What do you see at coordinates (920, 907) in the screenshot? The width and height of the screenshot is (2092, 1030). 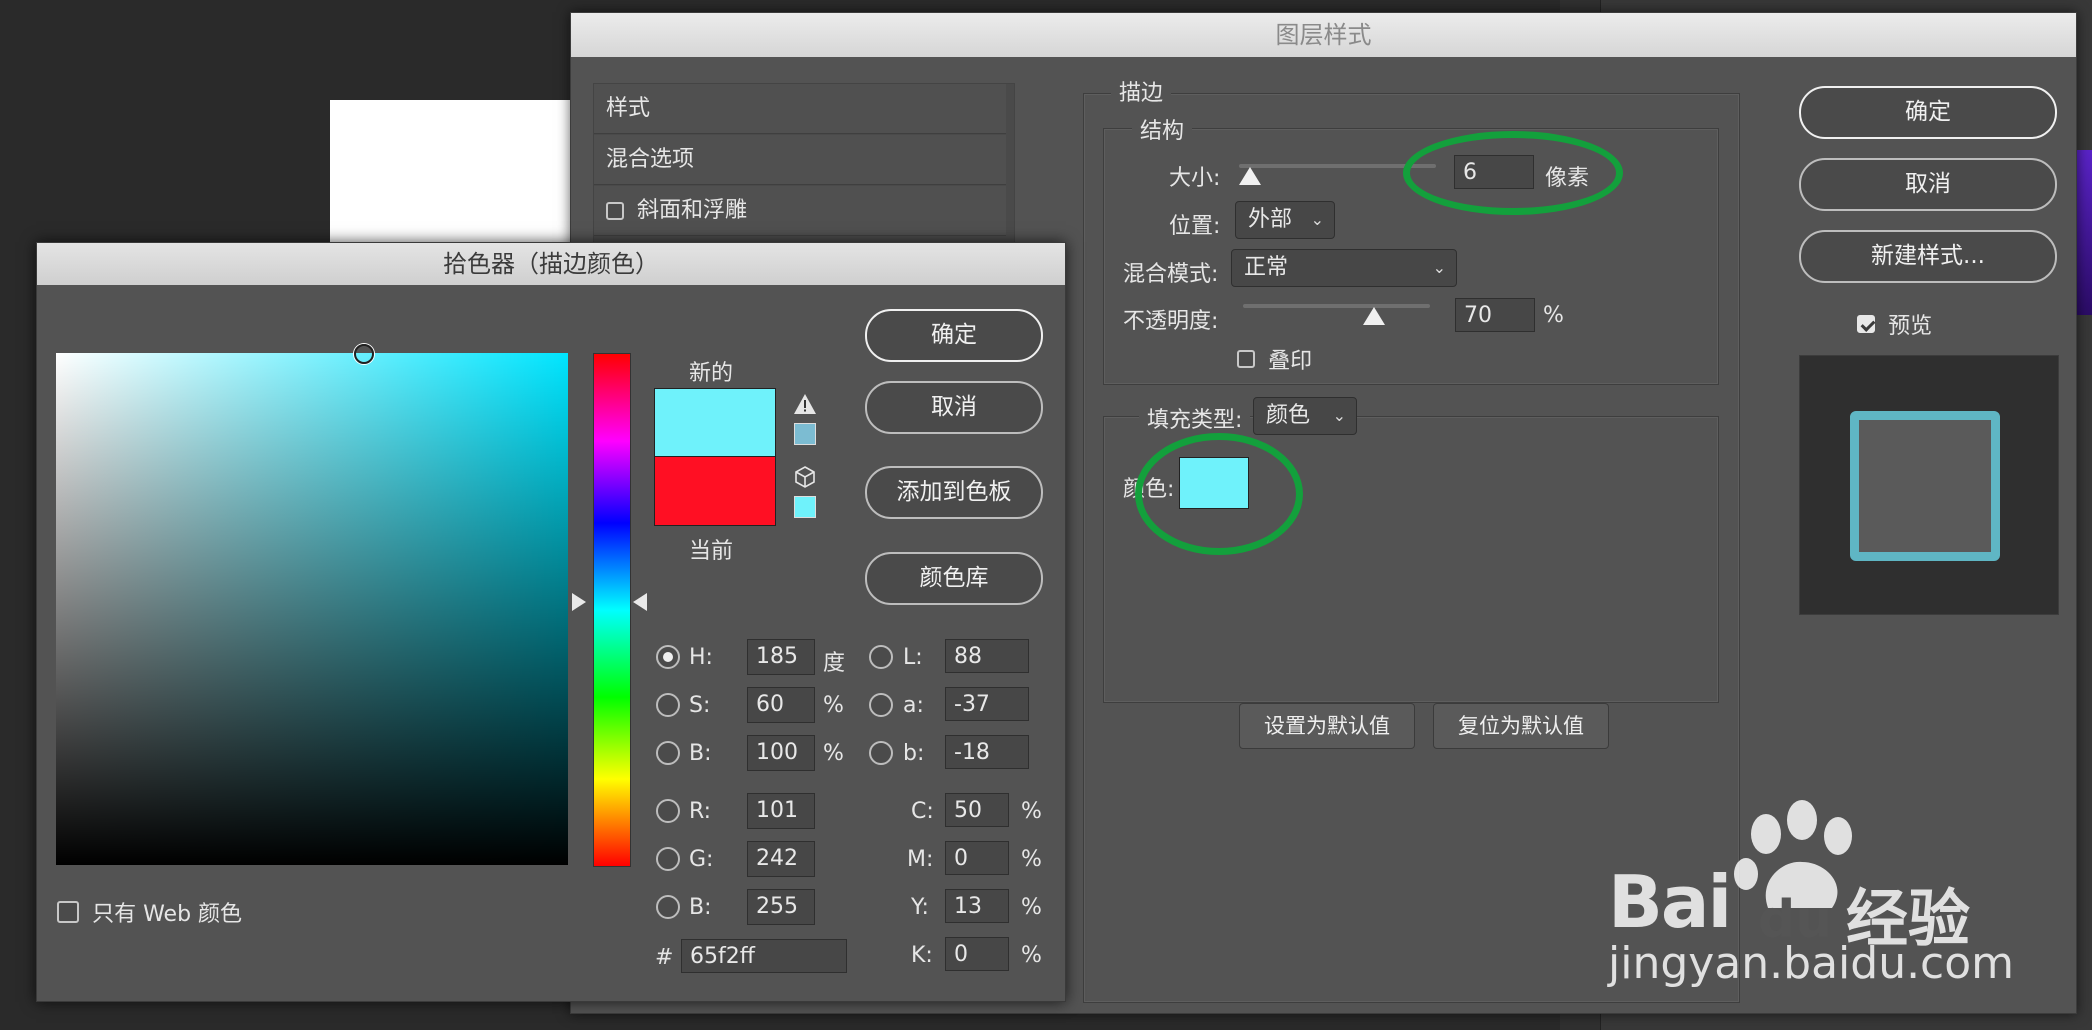 I see `yellow-label: Y:` at bounding box center [920, 907].